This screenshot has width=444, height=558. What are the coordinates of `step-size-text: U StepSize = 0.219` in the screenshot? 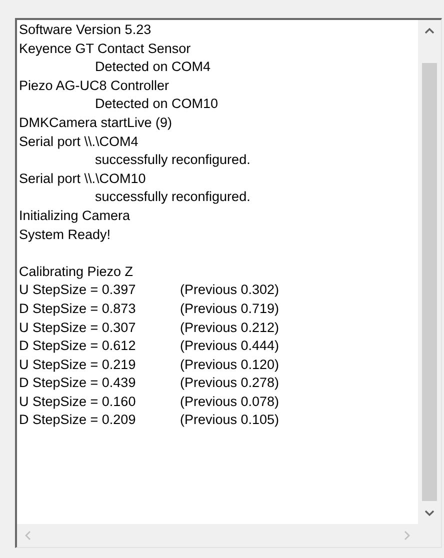 It's located at (78, 365).